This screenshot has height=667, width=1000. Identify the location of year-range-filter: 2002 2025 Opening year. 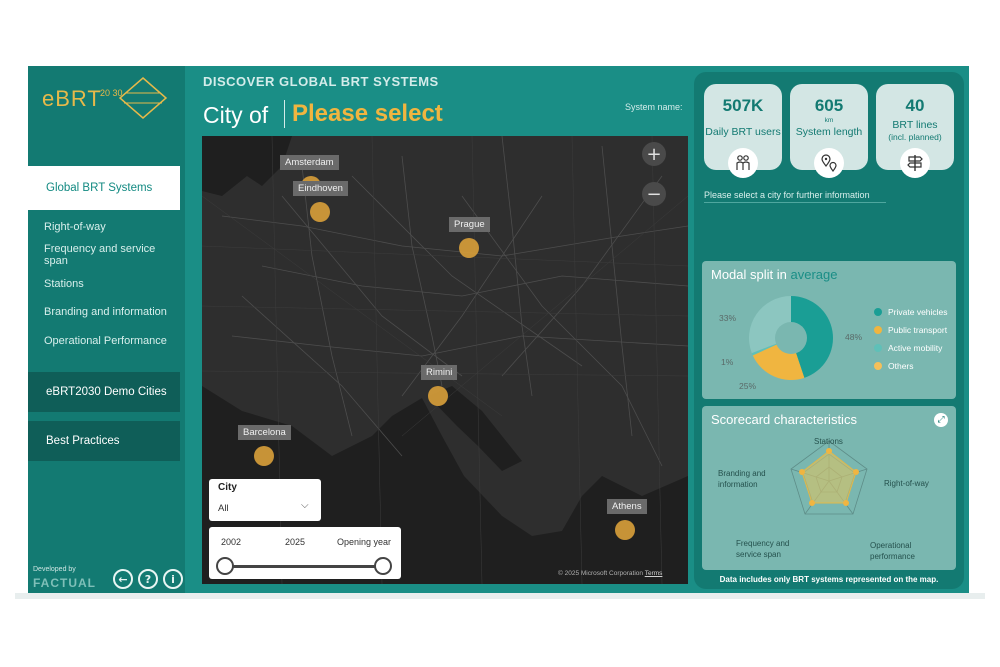
(305, 553).